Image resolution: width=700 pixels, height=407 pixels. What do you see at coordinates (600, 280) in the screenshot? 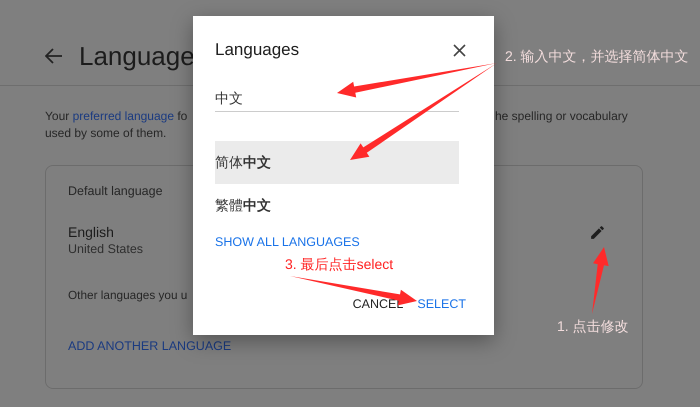
I see `annotation-arrow` at bounding box center [600, 280].